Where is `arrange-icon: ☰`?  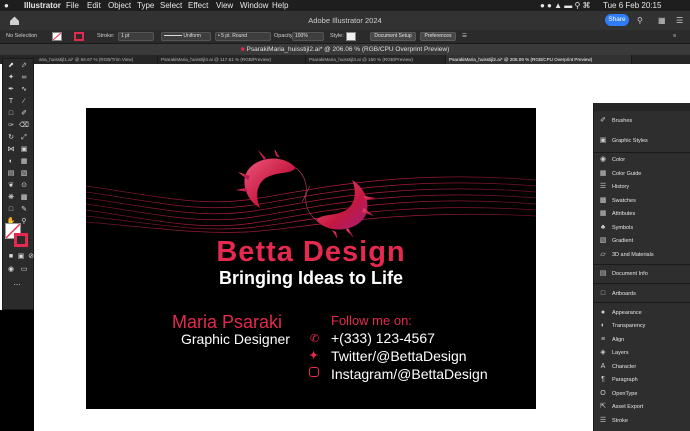
arrange-icon: ☰ is located at coordinates (679, 20).